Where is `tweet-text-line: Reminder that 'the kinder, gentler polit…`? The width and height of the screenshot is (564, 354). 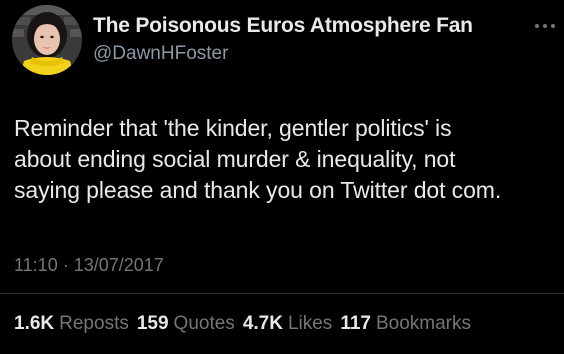 tweet-text-line: Reminder that 'the kinder, gentler polit… is located at coordinates (233, 128).